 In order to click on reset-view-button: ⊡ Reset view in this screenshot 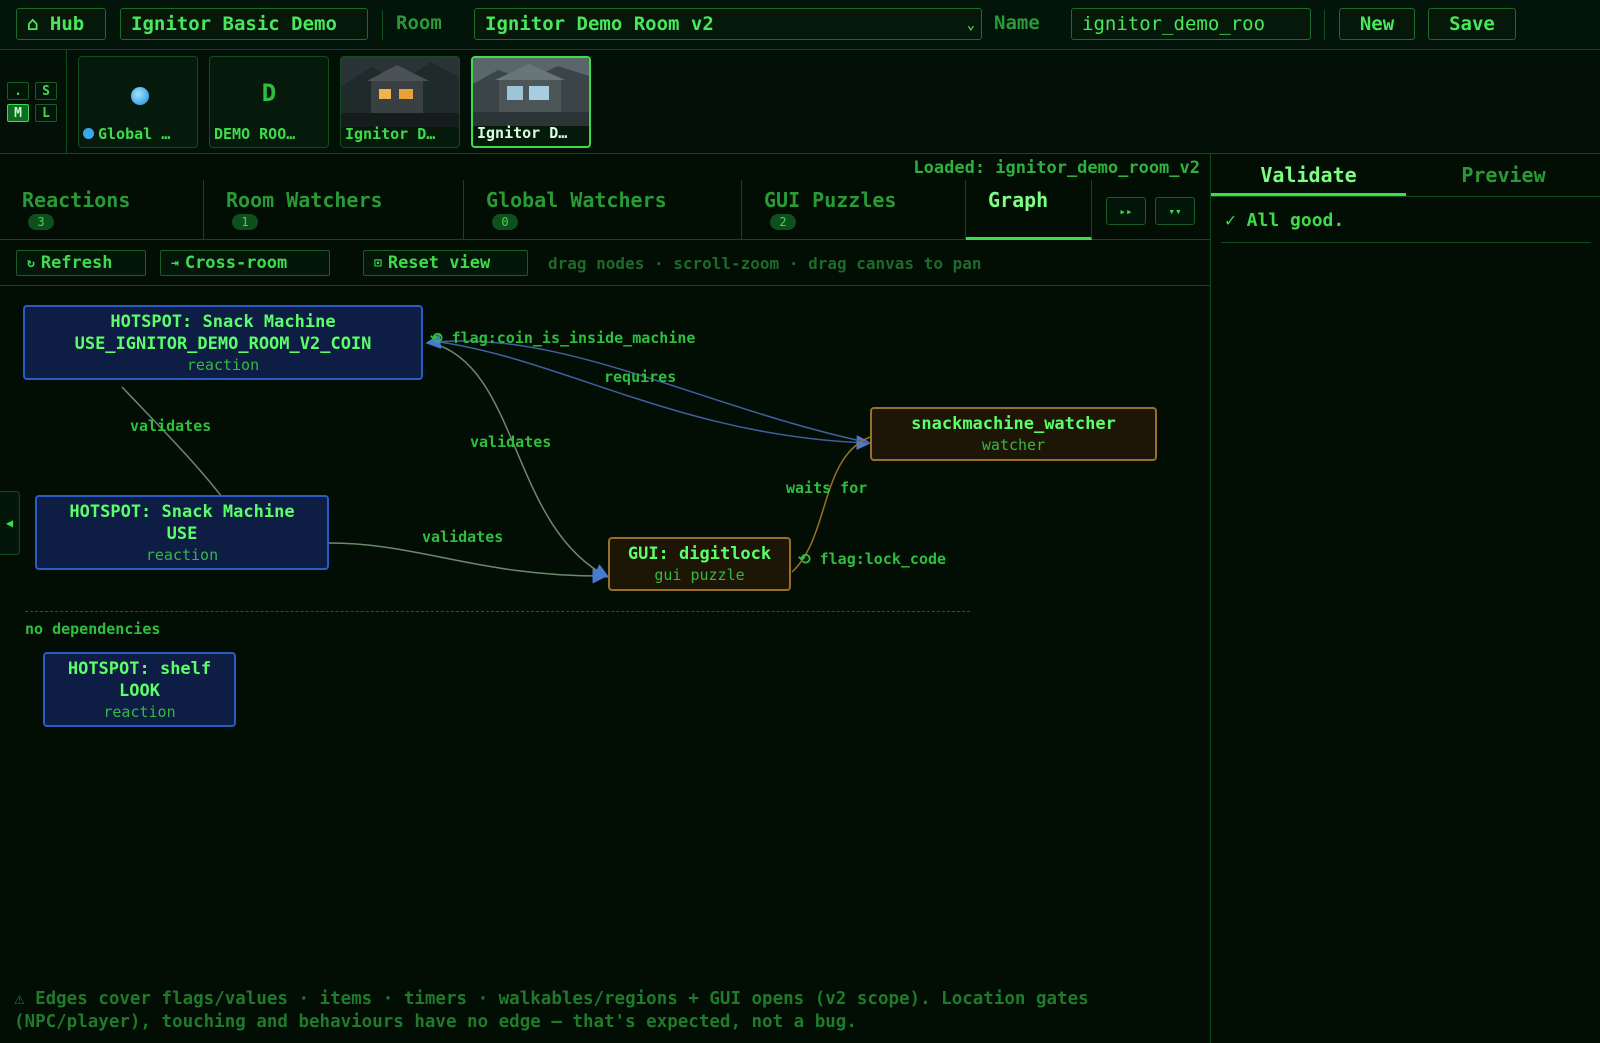, I will do `click(445, 263)`.